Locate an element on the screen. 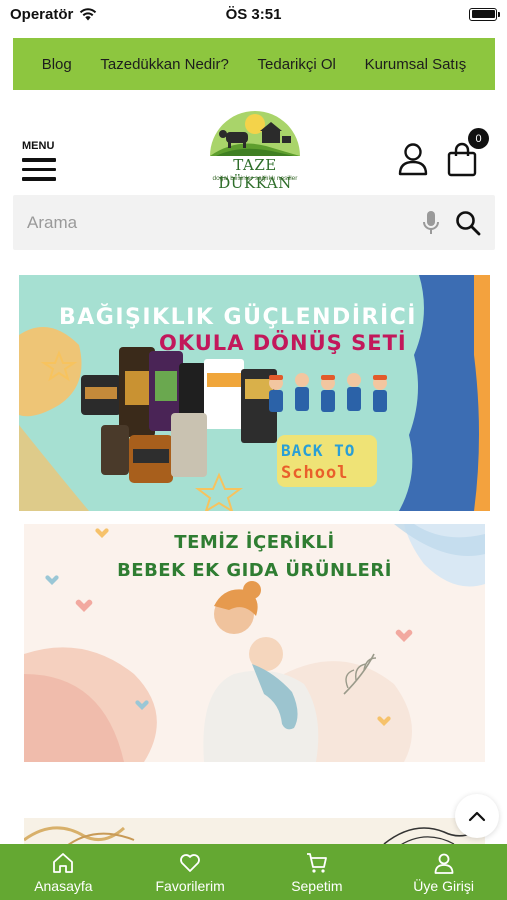 This screenshot has width=507, height=900. cart-count-badge: 0 is located at coordinates (478, 138).